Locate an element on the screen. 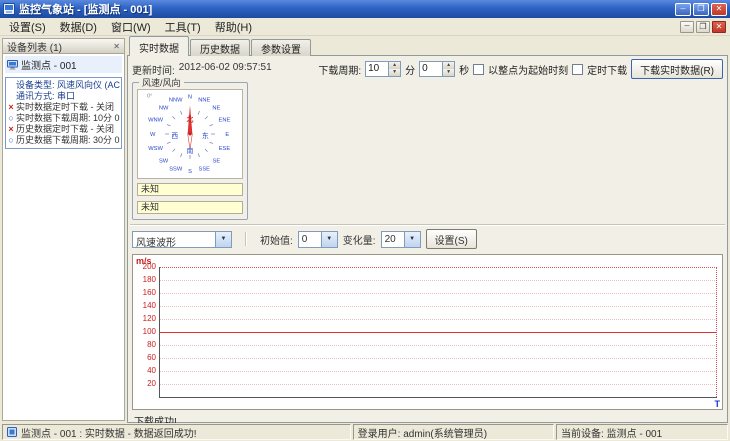 The width and height of the screenshot is (730, 441). minimize-icon is located at coordinates (683, 9).